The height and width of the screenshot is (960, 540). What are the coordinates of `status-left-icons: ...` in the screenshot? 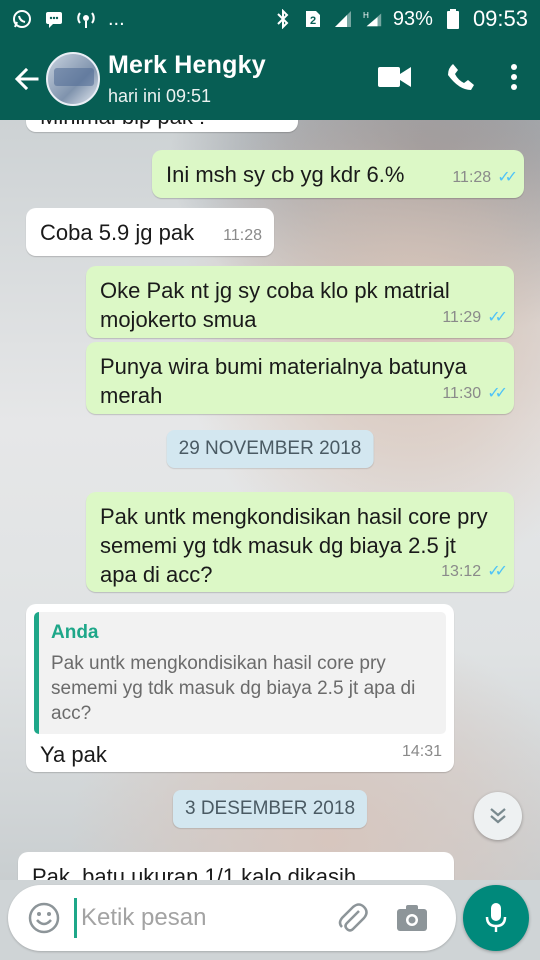 It's located at (68, 19).